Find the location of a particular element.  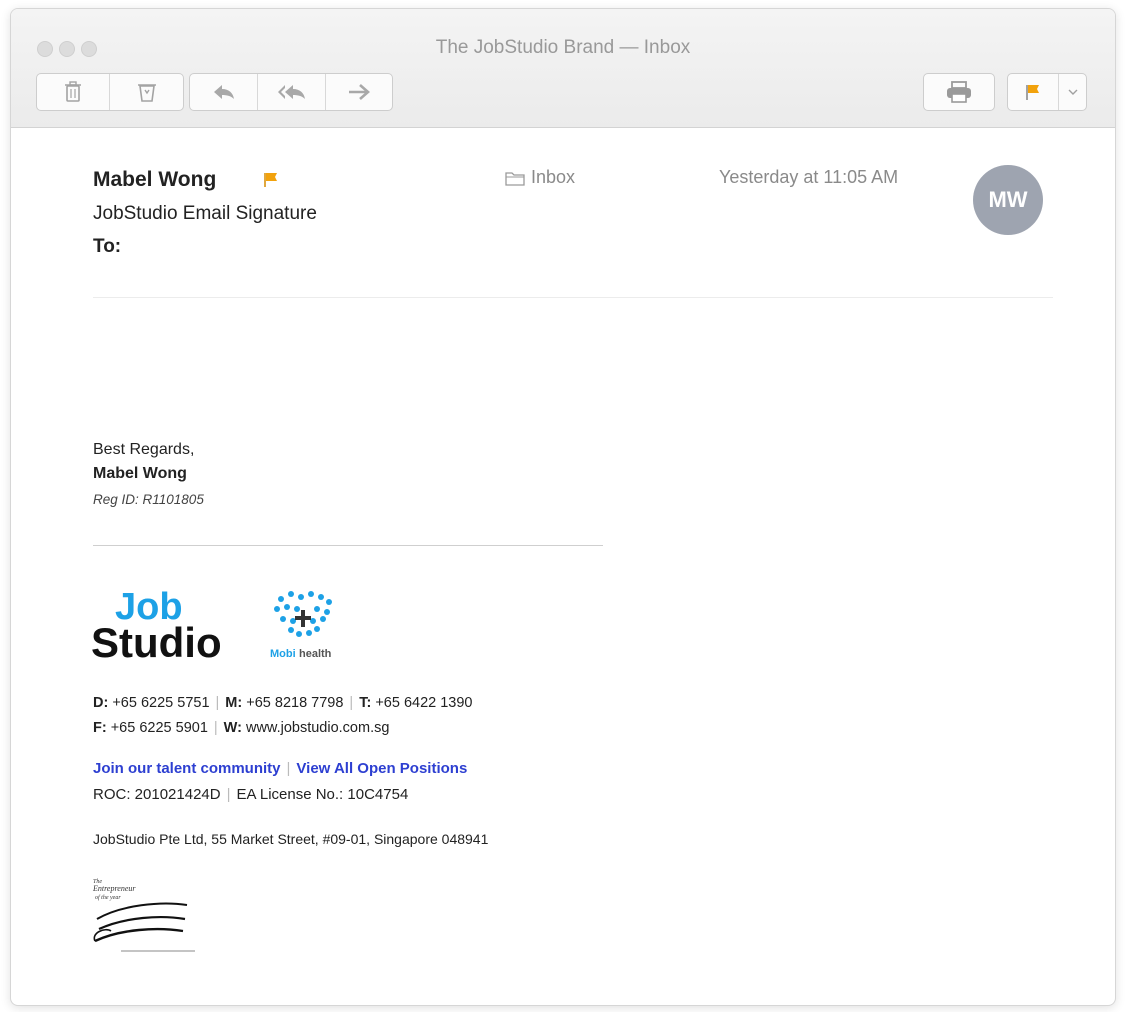

tel-number: +65 6422 1390 is located at coordinates (424, 703).